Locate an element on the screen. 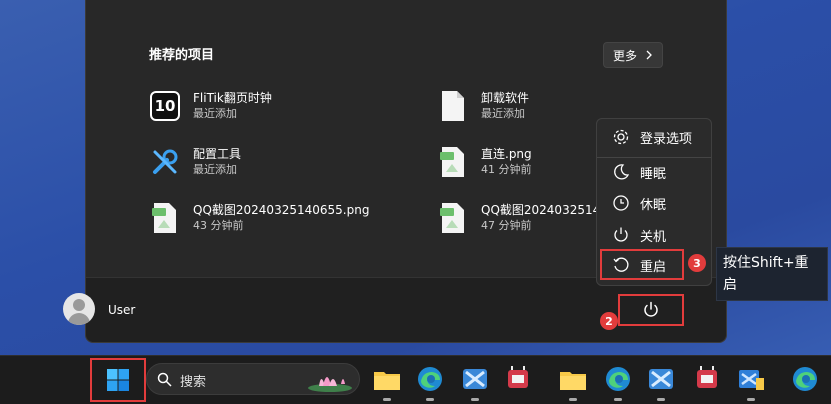 The width and height of the screenshot is (831, 404). search-box: 搜索 is located at coordinates (253, 379).